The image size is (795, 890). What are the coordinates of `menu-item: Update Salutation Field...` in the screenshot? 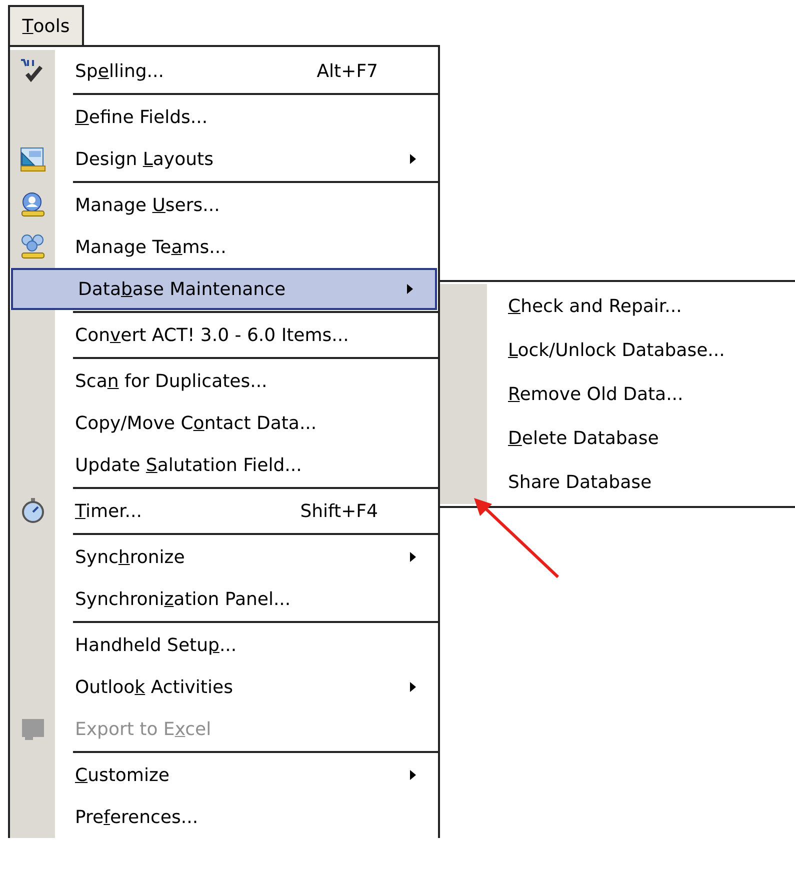 It's located at (224, 465).